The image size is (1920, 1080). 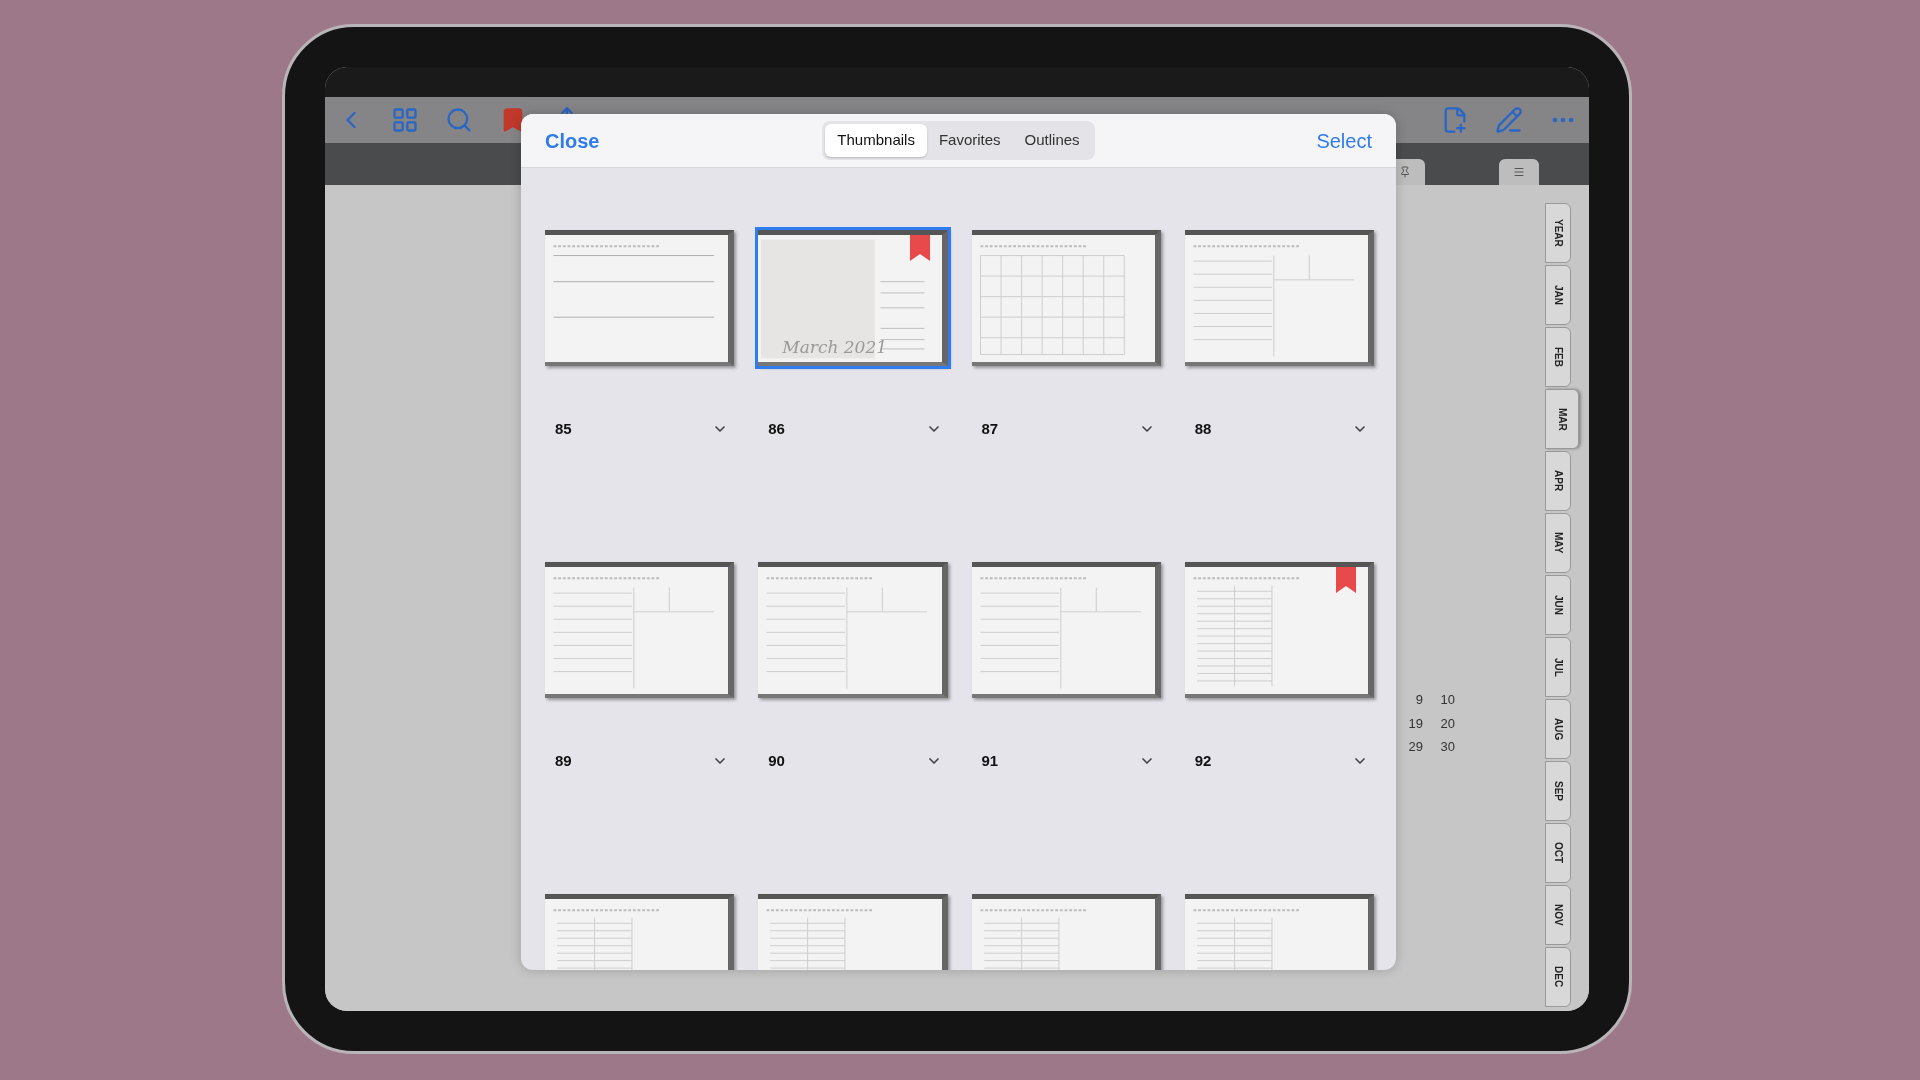 I want to click on calendar-day: 19, so click(x=1414, y=723).